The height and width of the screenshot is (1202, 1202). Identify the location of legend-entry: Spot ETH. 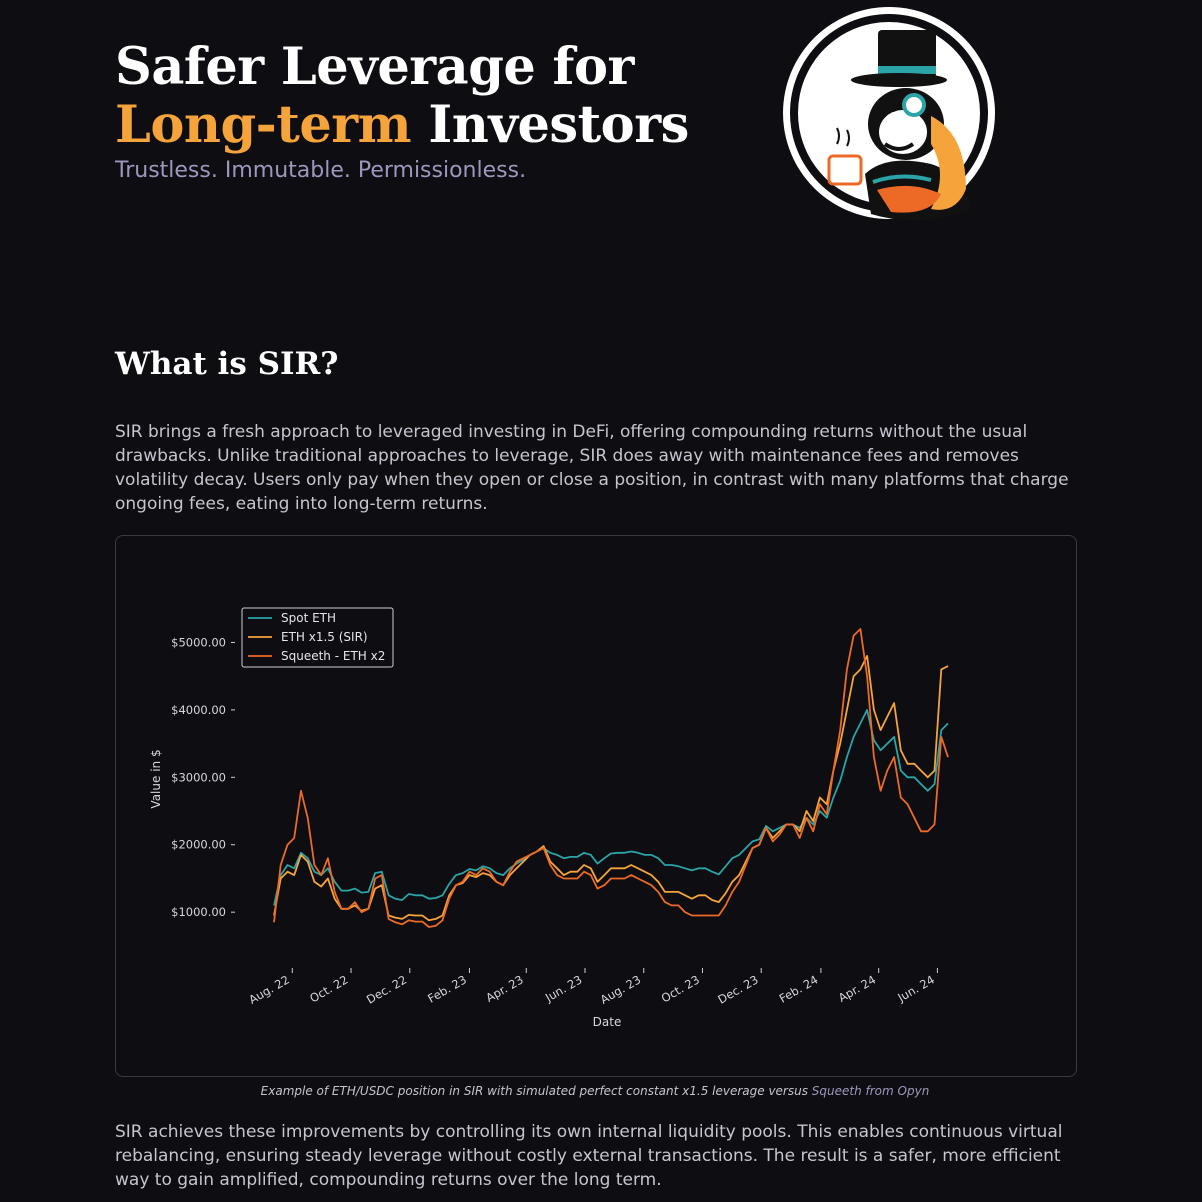
(308, 618).